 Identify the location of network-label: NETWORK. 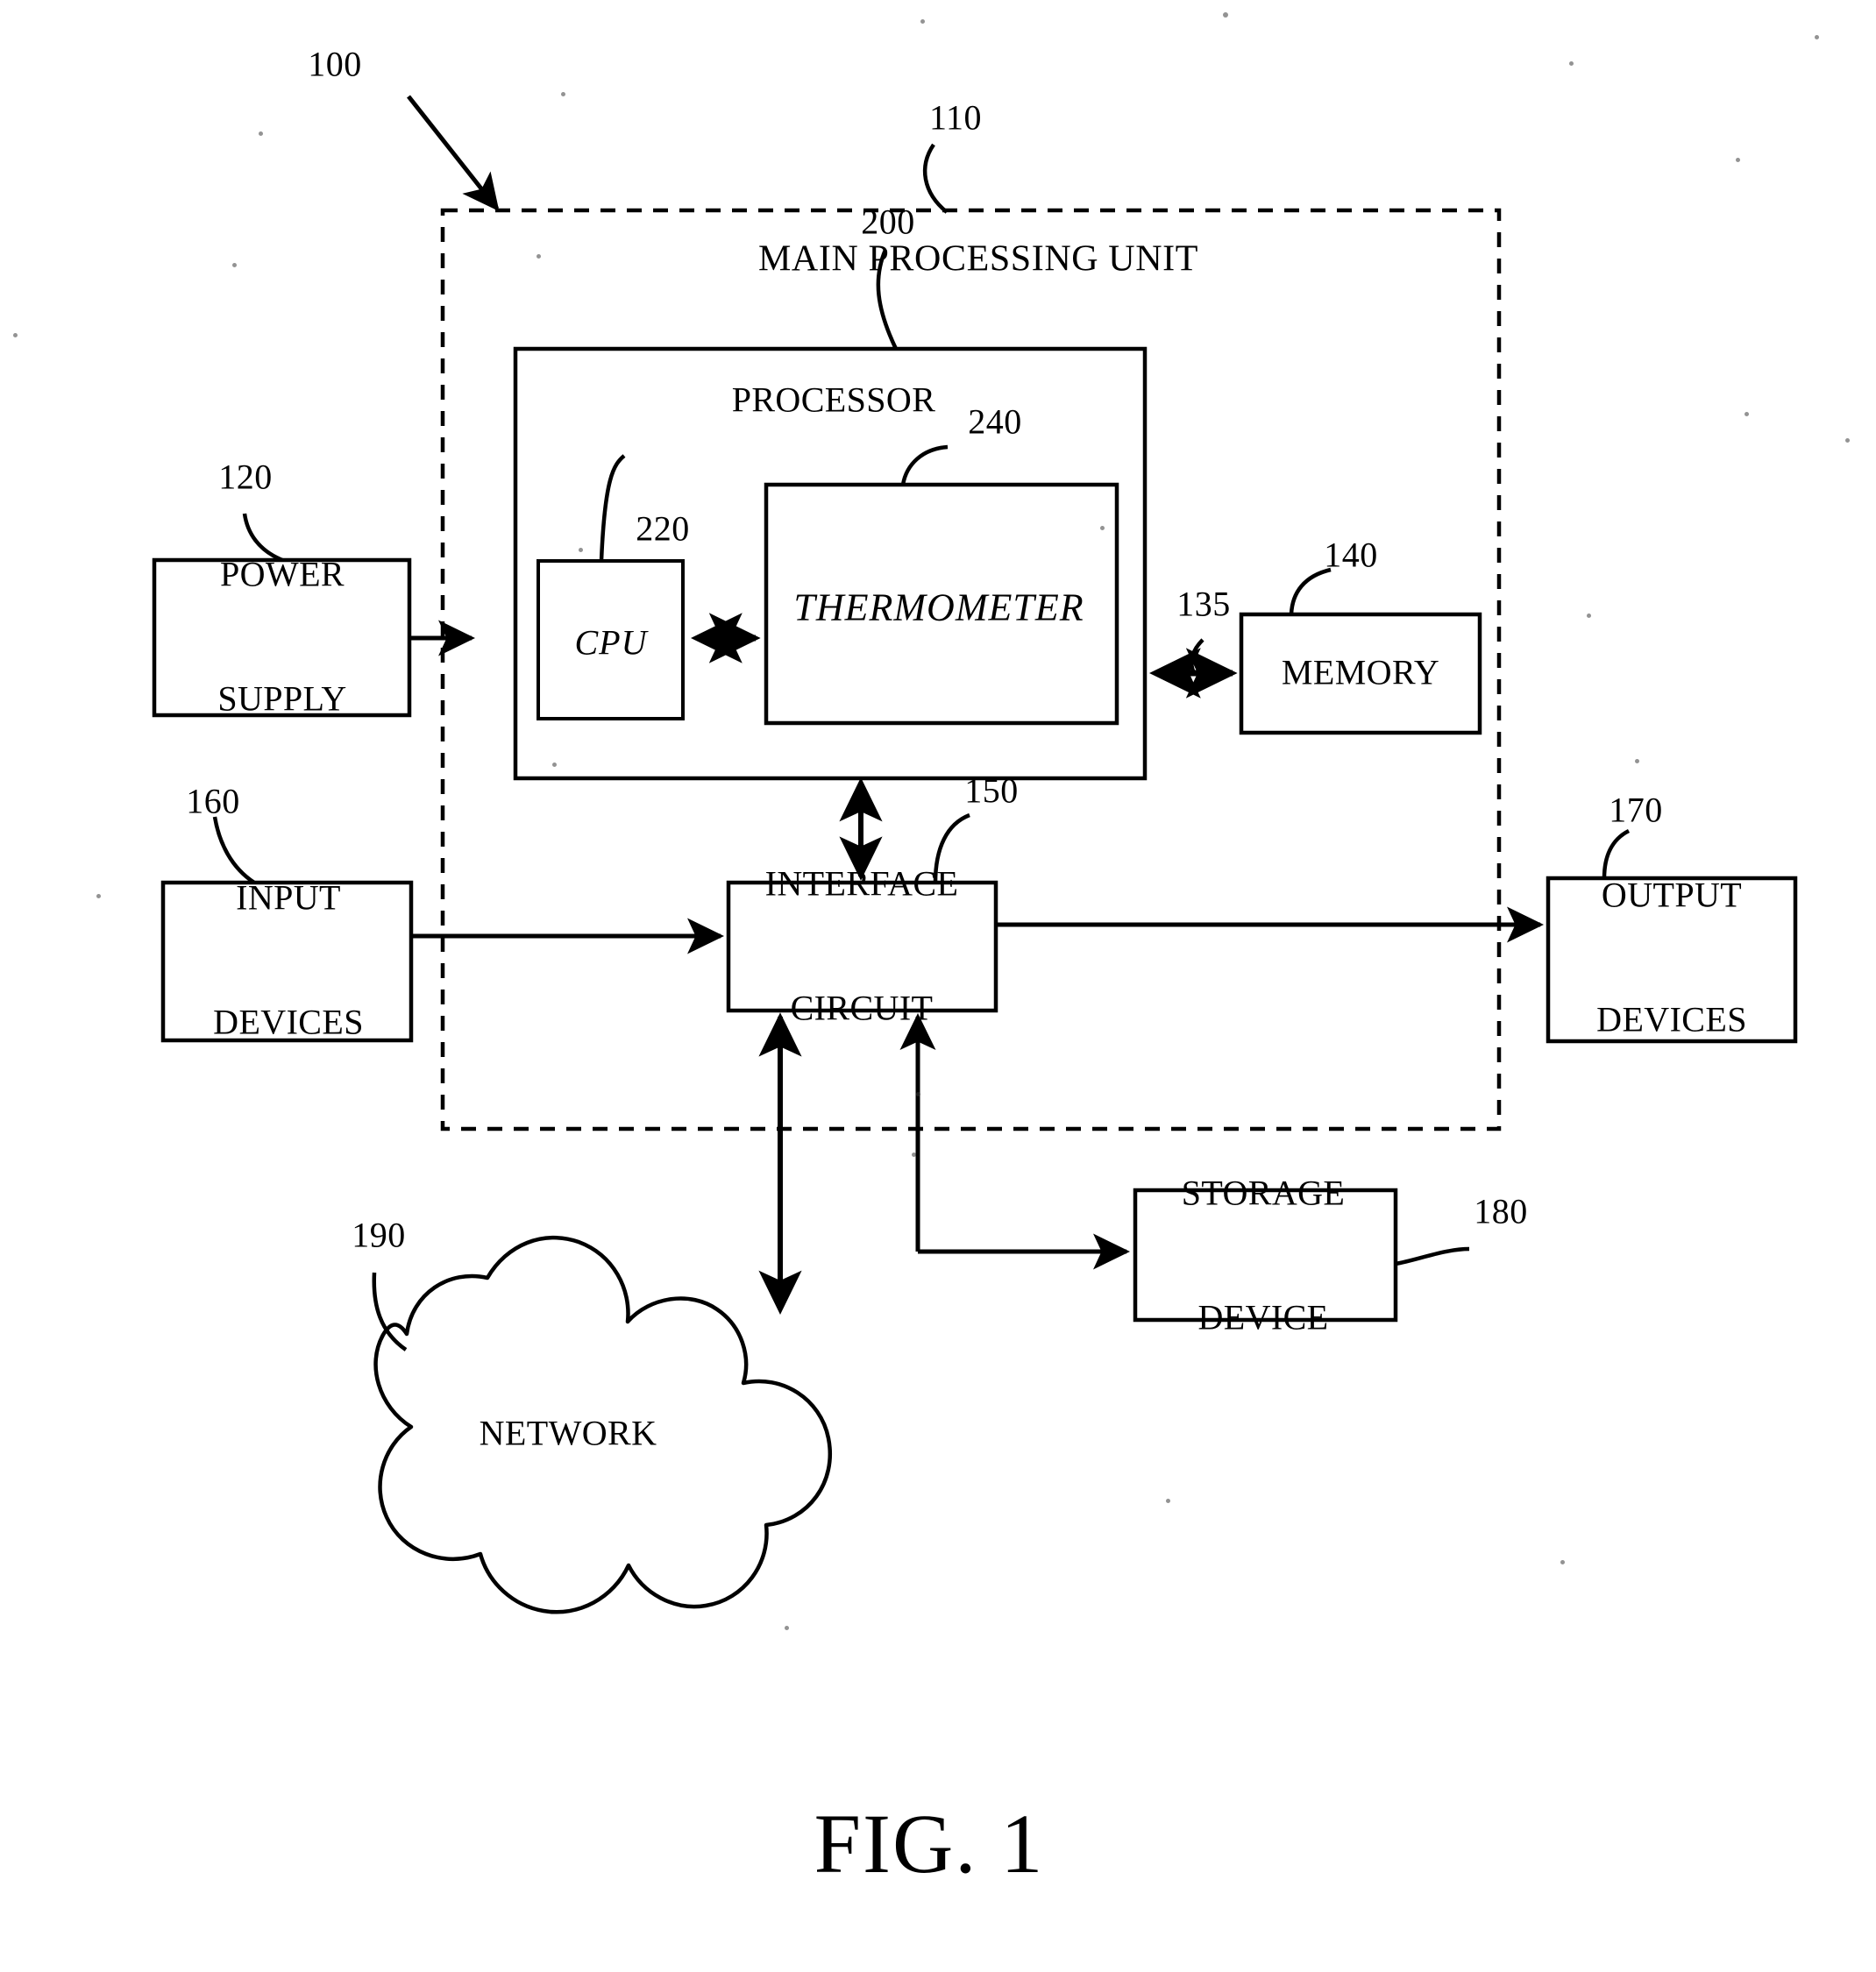
(568, 1433).